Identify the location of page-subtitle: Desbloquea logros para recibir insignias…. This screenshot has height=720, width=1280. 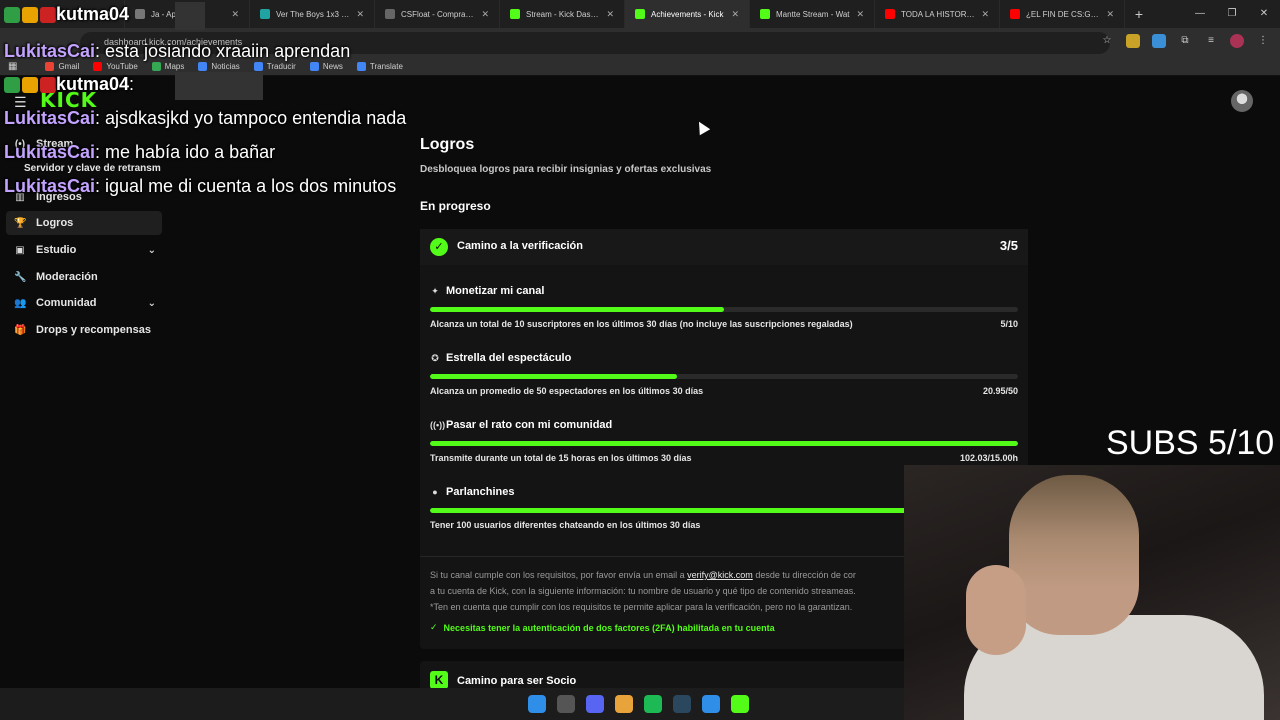
(566, 169).